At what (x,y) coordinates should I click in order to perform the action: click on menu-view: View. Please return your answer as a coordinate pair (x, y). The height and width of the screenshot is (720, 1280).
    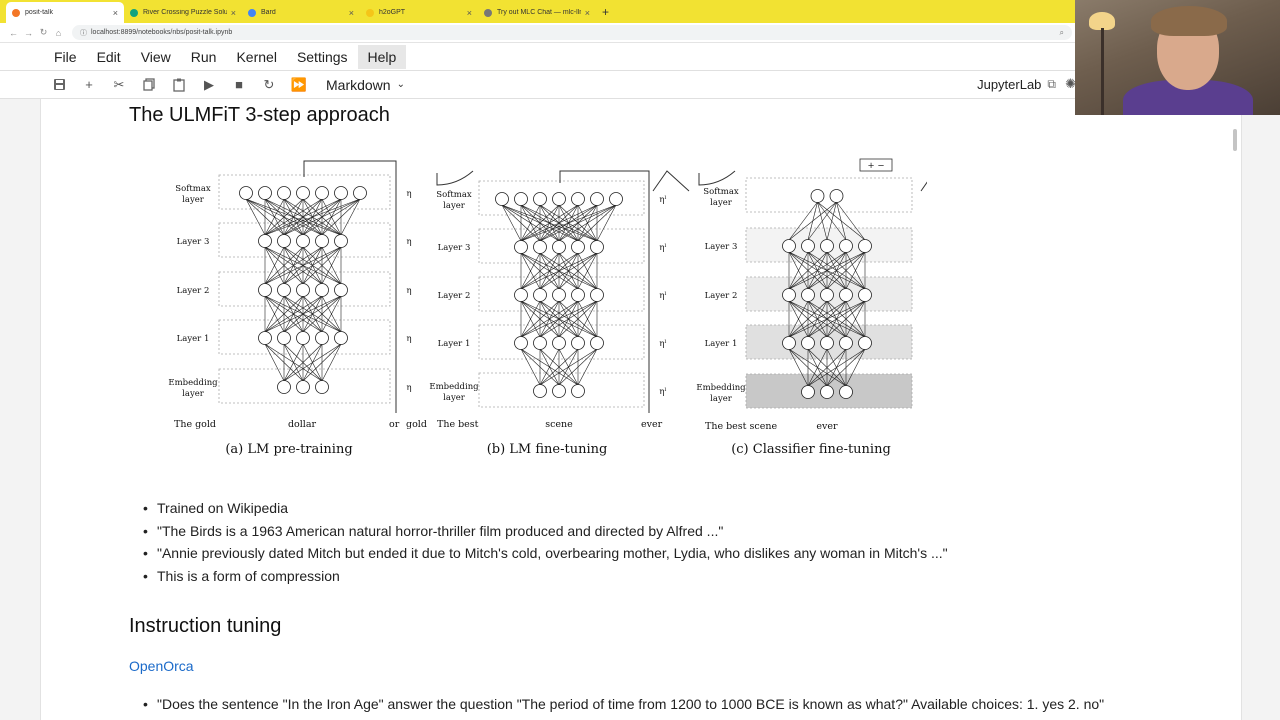
    Looking at the image, I should click on (156, 57).